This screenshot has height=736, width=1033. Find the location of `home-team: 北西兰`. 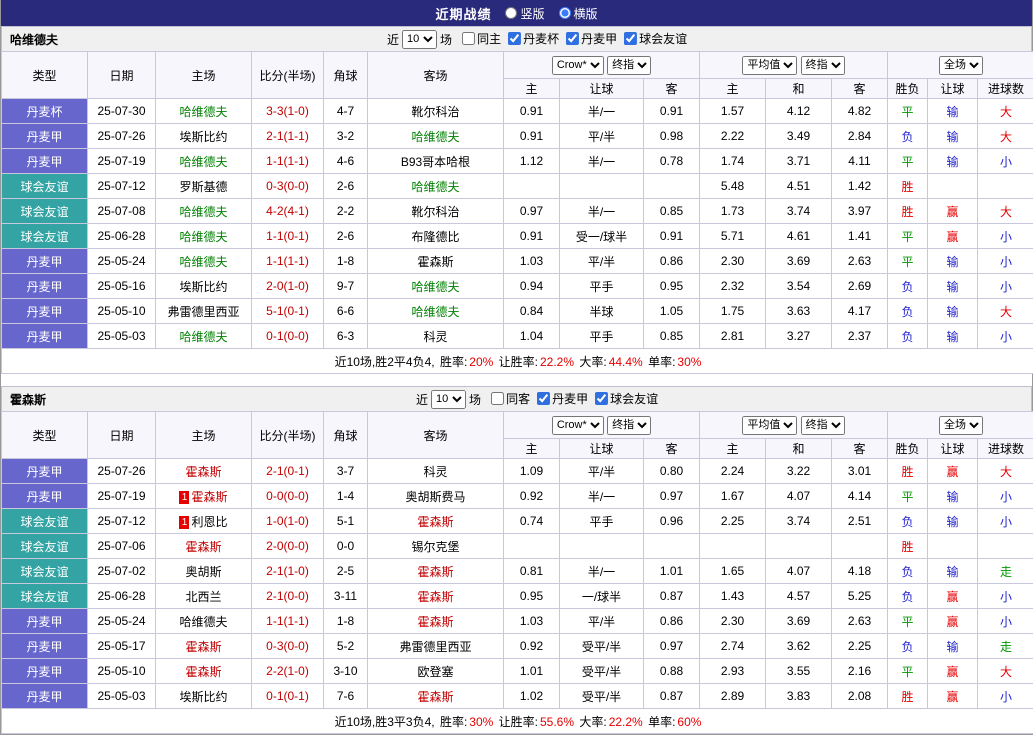

home-team: 北西兰 is located at coordinates (203, 596).